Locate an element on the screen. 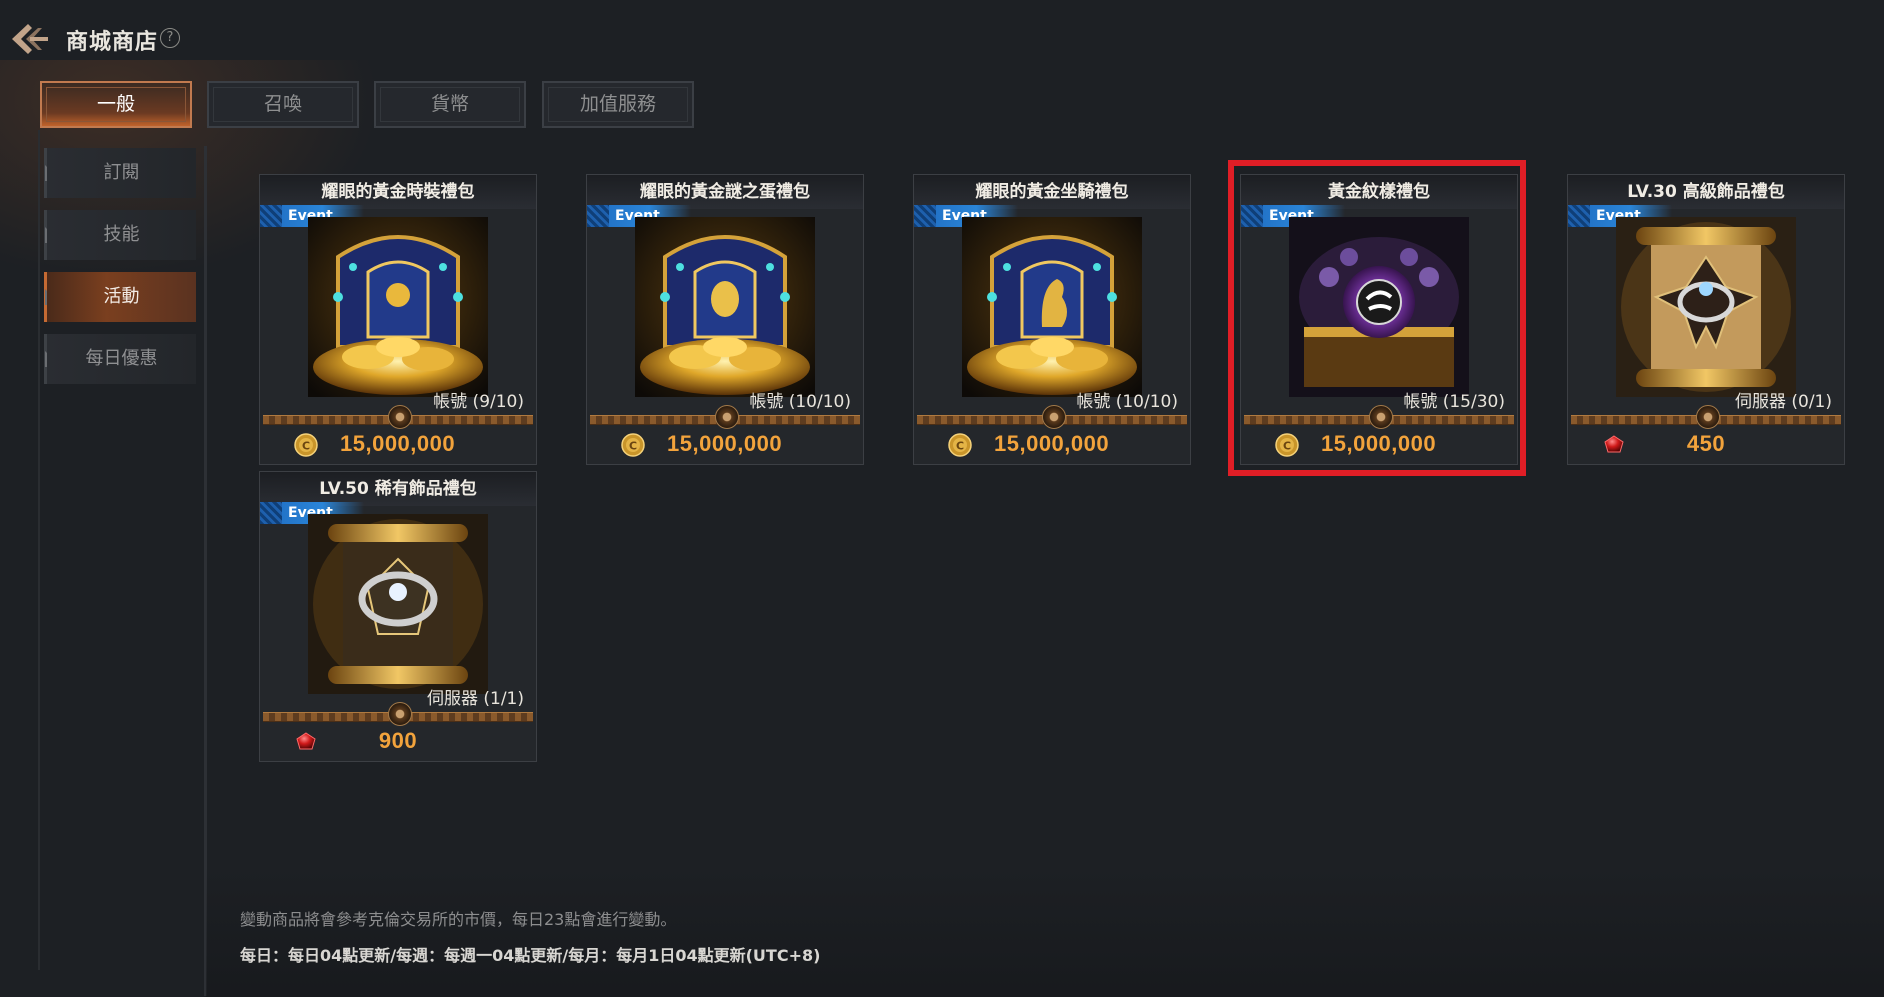 This screenshot has width=1884, height=997. sidebar-item-daily-deals: 每日優惠 is located at coordinates (120, 359).